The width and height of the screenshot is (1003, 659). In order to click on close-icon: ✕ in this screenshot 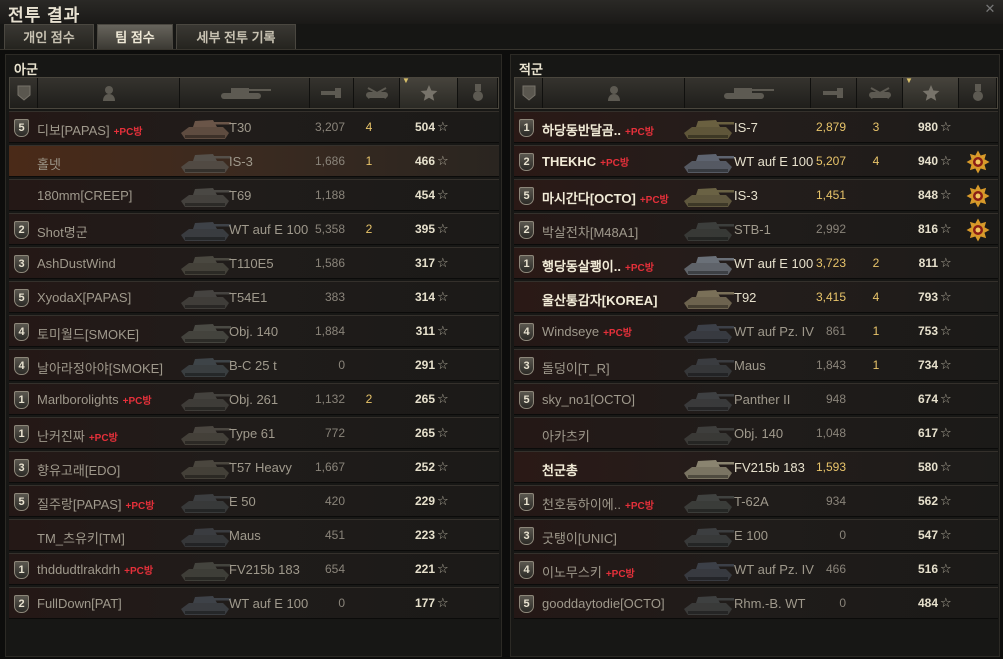, I will do `click(990, 9)`.